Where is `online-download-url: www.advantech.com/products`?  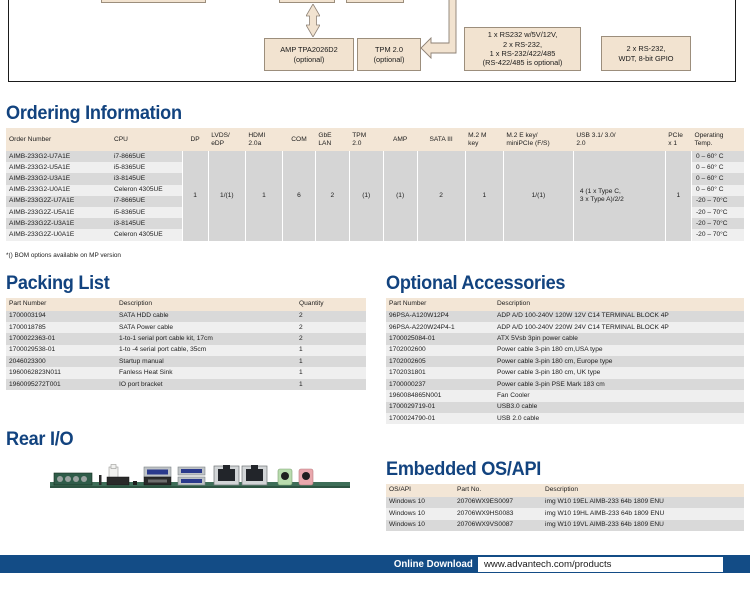
online-download-url: www.advantech.com/products is located at coordinates (600, 564).